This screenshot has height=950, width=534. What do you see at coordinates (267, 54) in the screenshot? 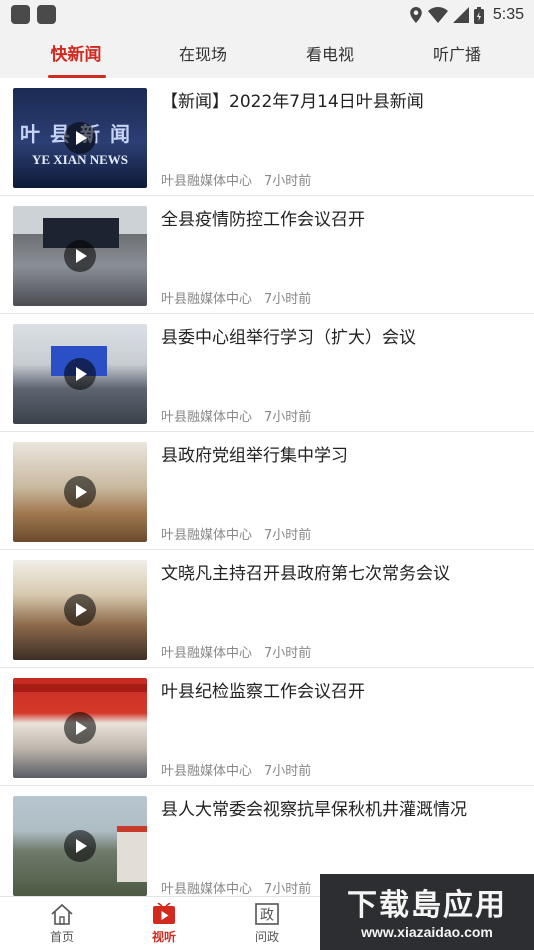
I see `channel-tabs: 快新闻 在现场 看电视 听广播` at bounding box center [267, 54].